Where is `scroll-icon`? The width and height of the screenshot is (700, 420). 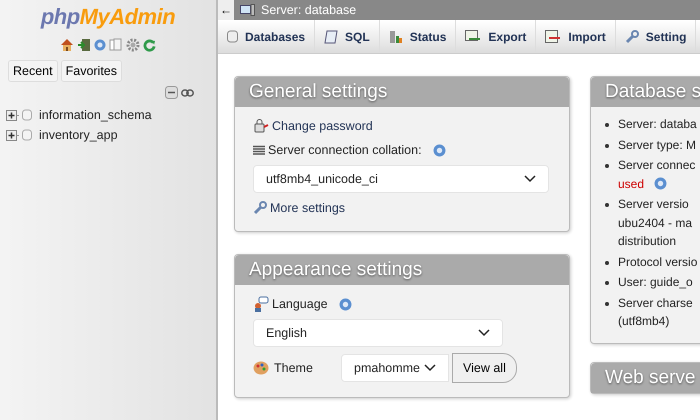
scroll-icon is located at coordinates (331, 37).